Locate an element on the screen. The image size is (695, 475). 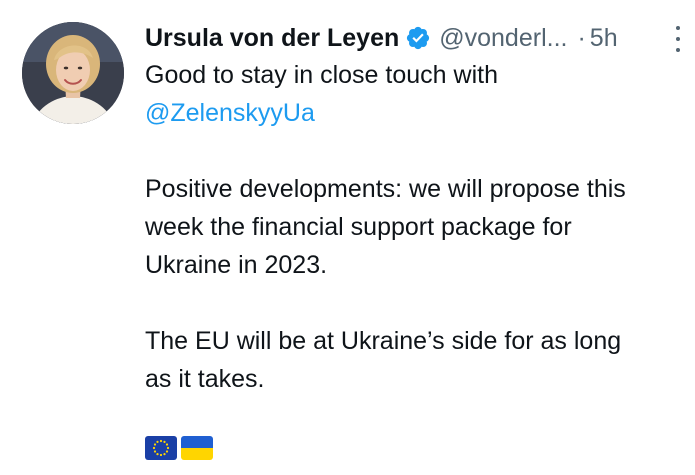
mention-link: @ZelenskyyUa is located at coordinates (417, 113).